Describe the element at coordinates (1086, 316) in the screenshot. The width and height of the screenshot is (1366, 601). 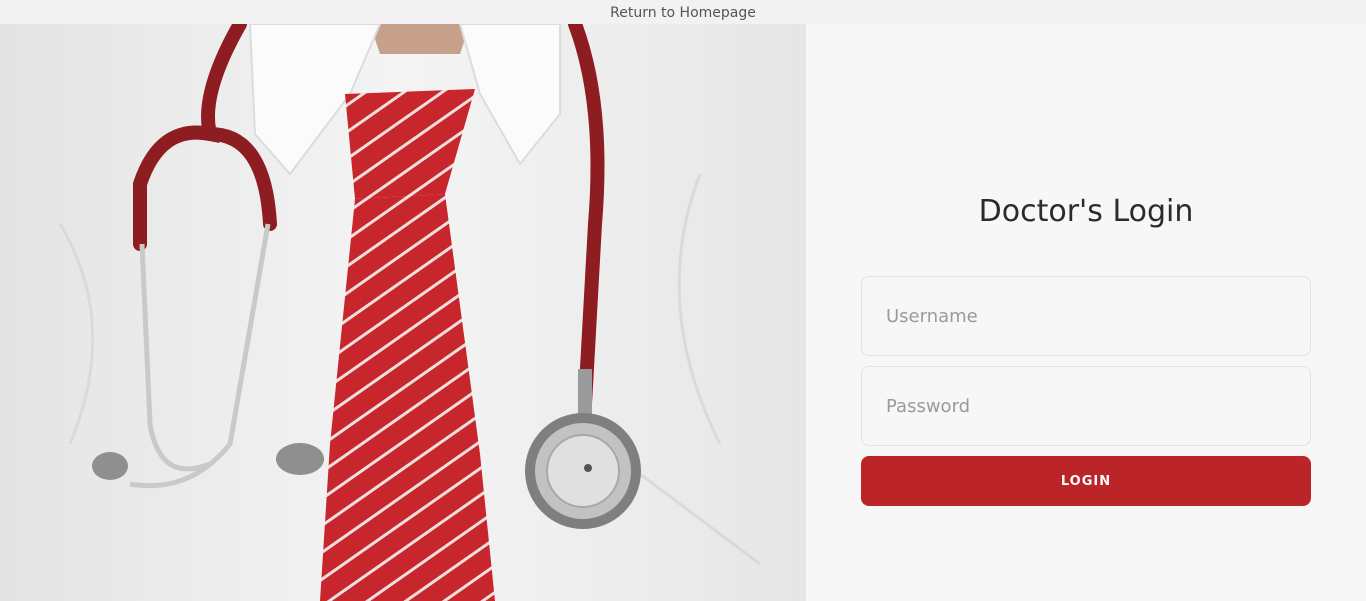
I see `username-input` at that location.